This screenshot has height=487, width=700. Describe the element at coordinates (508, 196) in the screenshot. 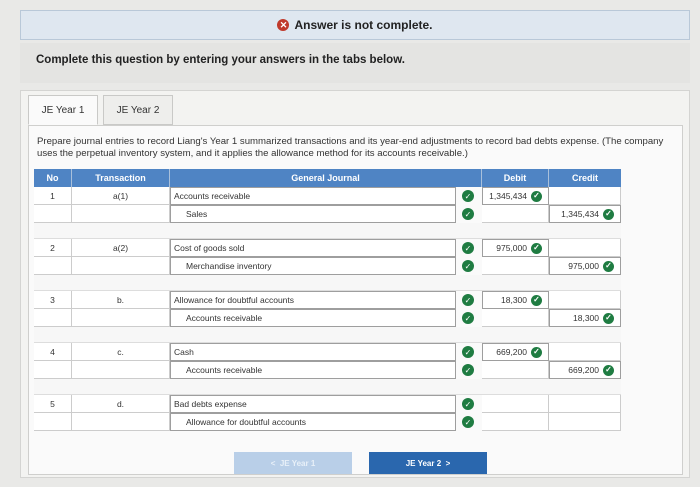

I see `debit-amount: 1,345,434` at that location.